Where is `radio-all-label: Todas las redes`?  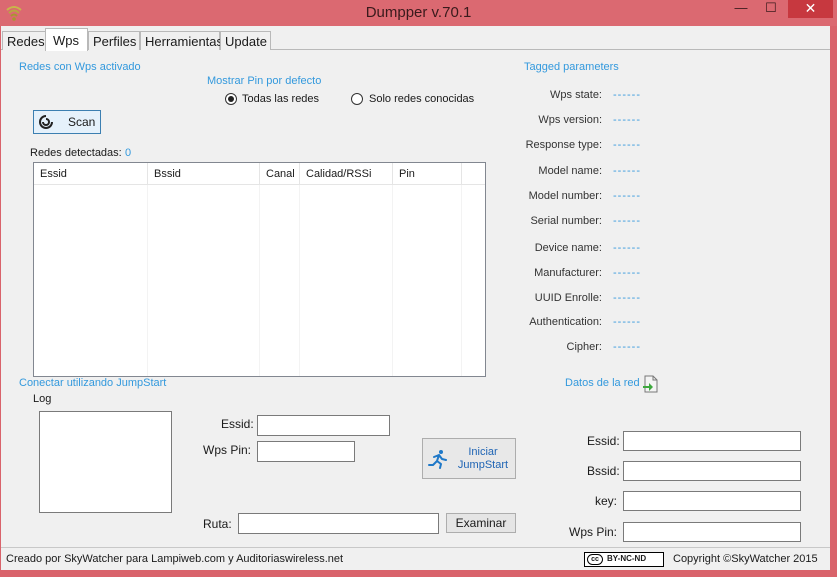 radio-all-label: Todas las redes is located at coordinates (281, 99).